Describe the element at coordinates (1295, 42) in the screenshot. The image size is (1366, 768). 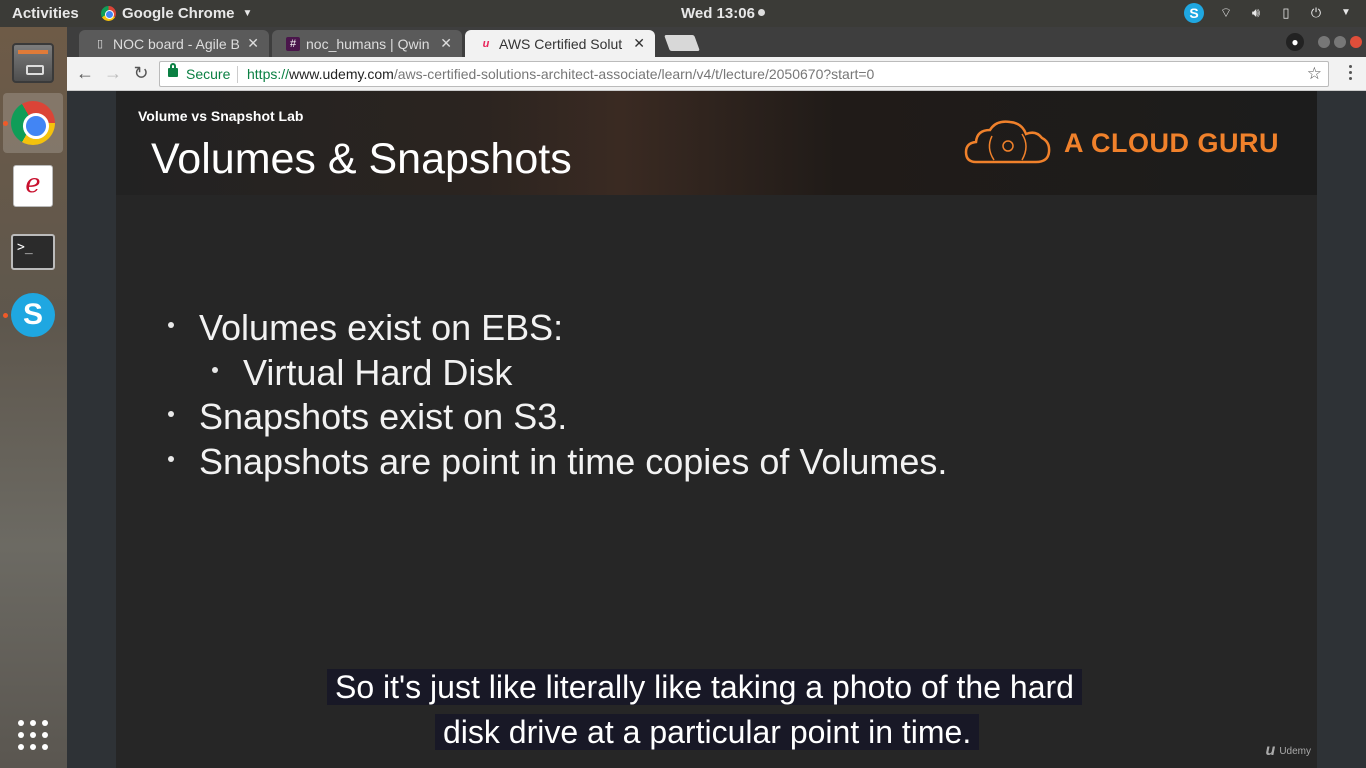
I see `profile-icon: ●` at that location.